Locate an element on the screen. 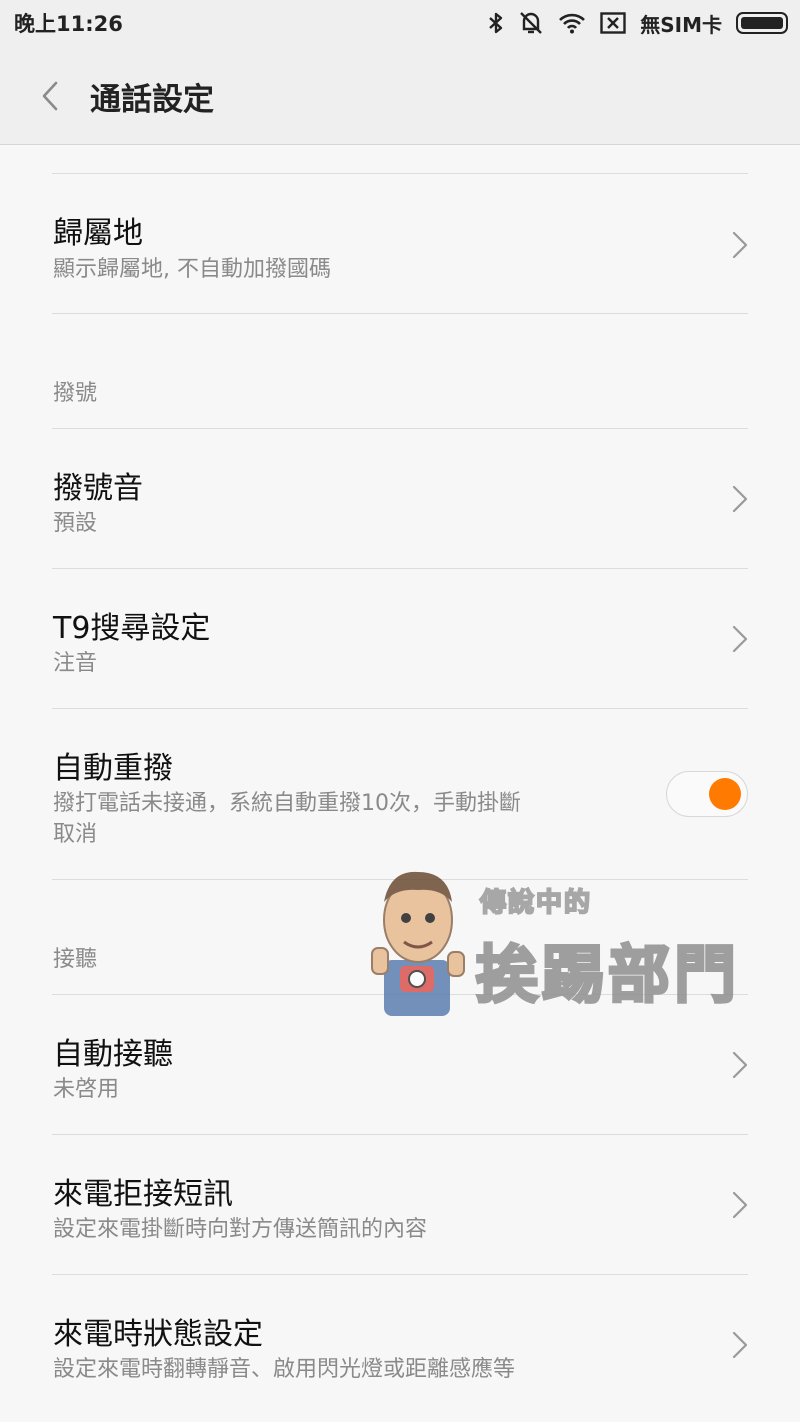 The width and height of the screenshot is (800, 1422). chevron-left-icon is located at coordinates (50, 96).